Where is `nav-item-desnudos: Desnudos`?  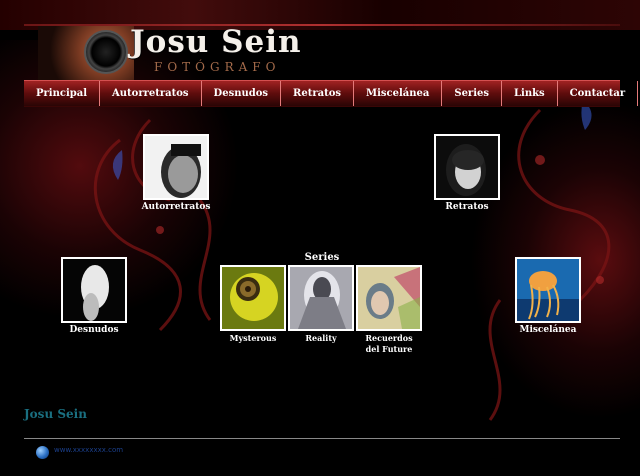
nav-item-desnudos: Desnudos is located at coordinates (242, 93).